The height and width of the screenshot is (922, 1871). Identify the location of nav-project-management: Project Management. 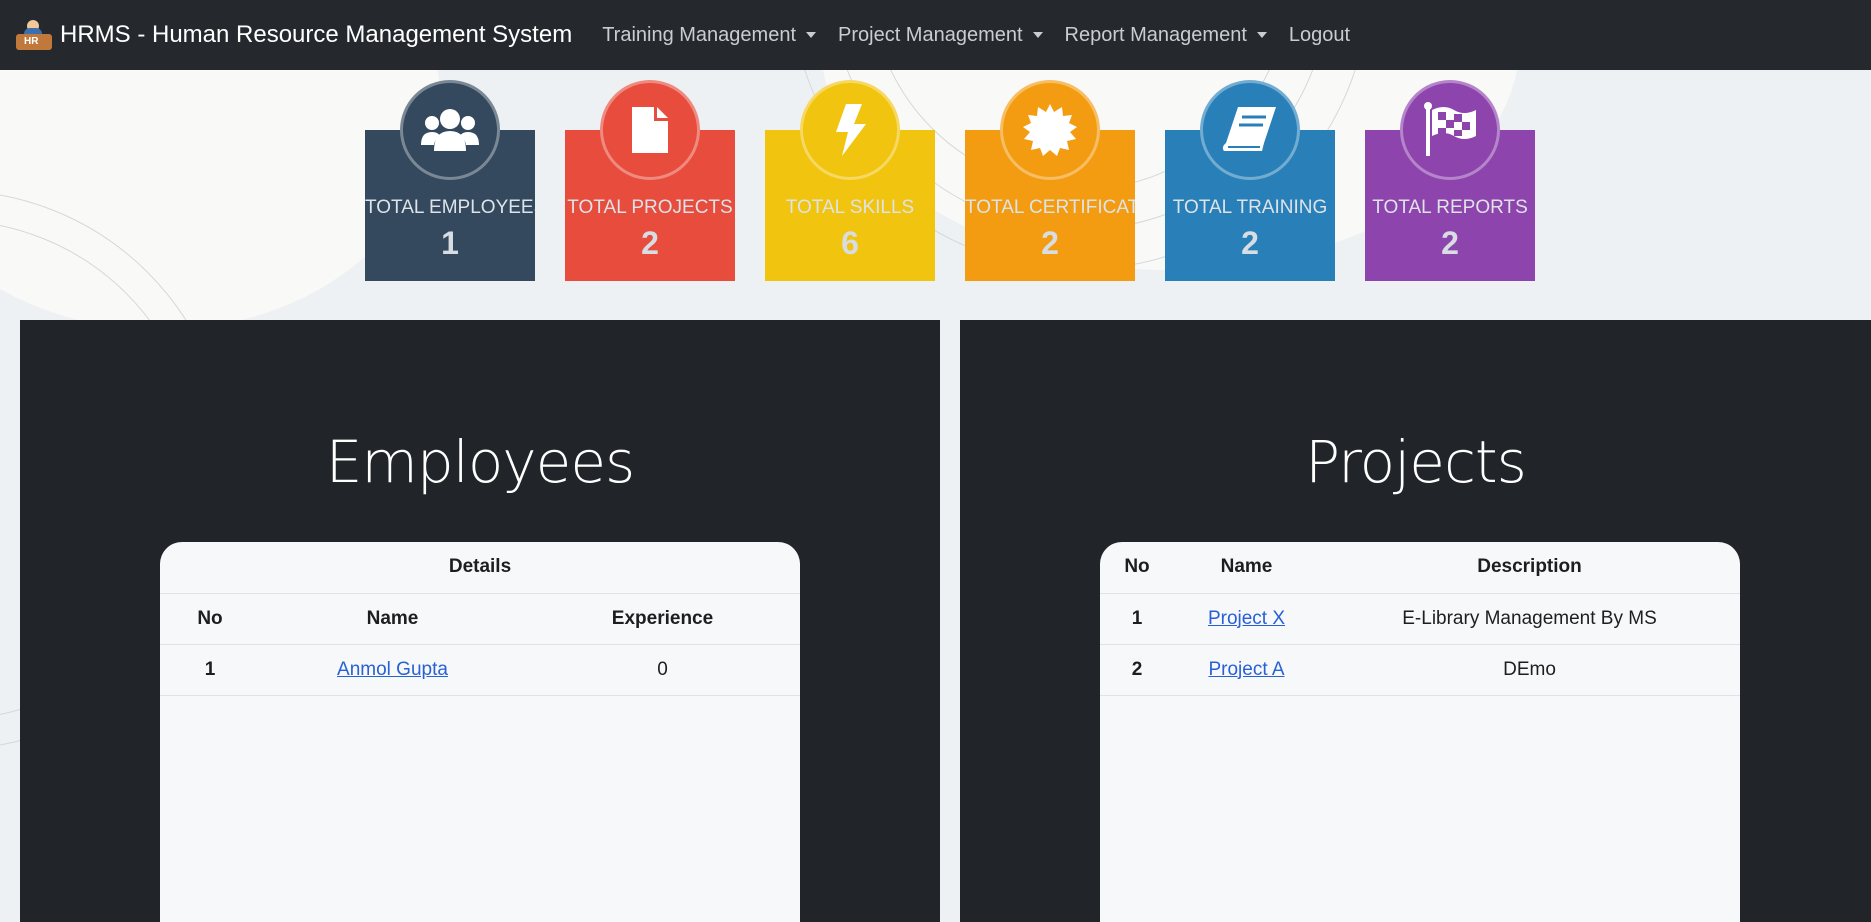
(940, 35).